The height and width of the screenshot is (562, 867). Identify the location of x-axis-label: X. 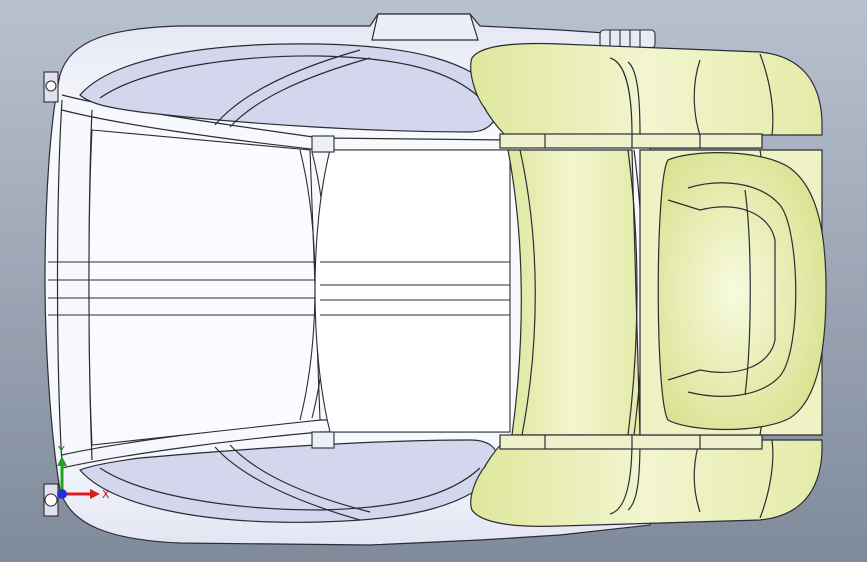
(106, 494).